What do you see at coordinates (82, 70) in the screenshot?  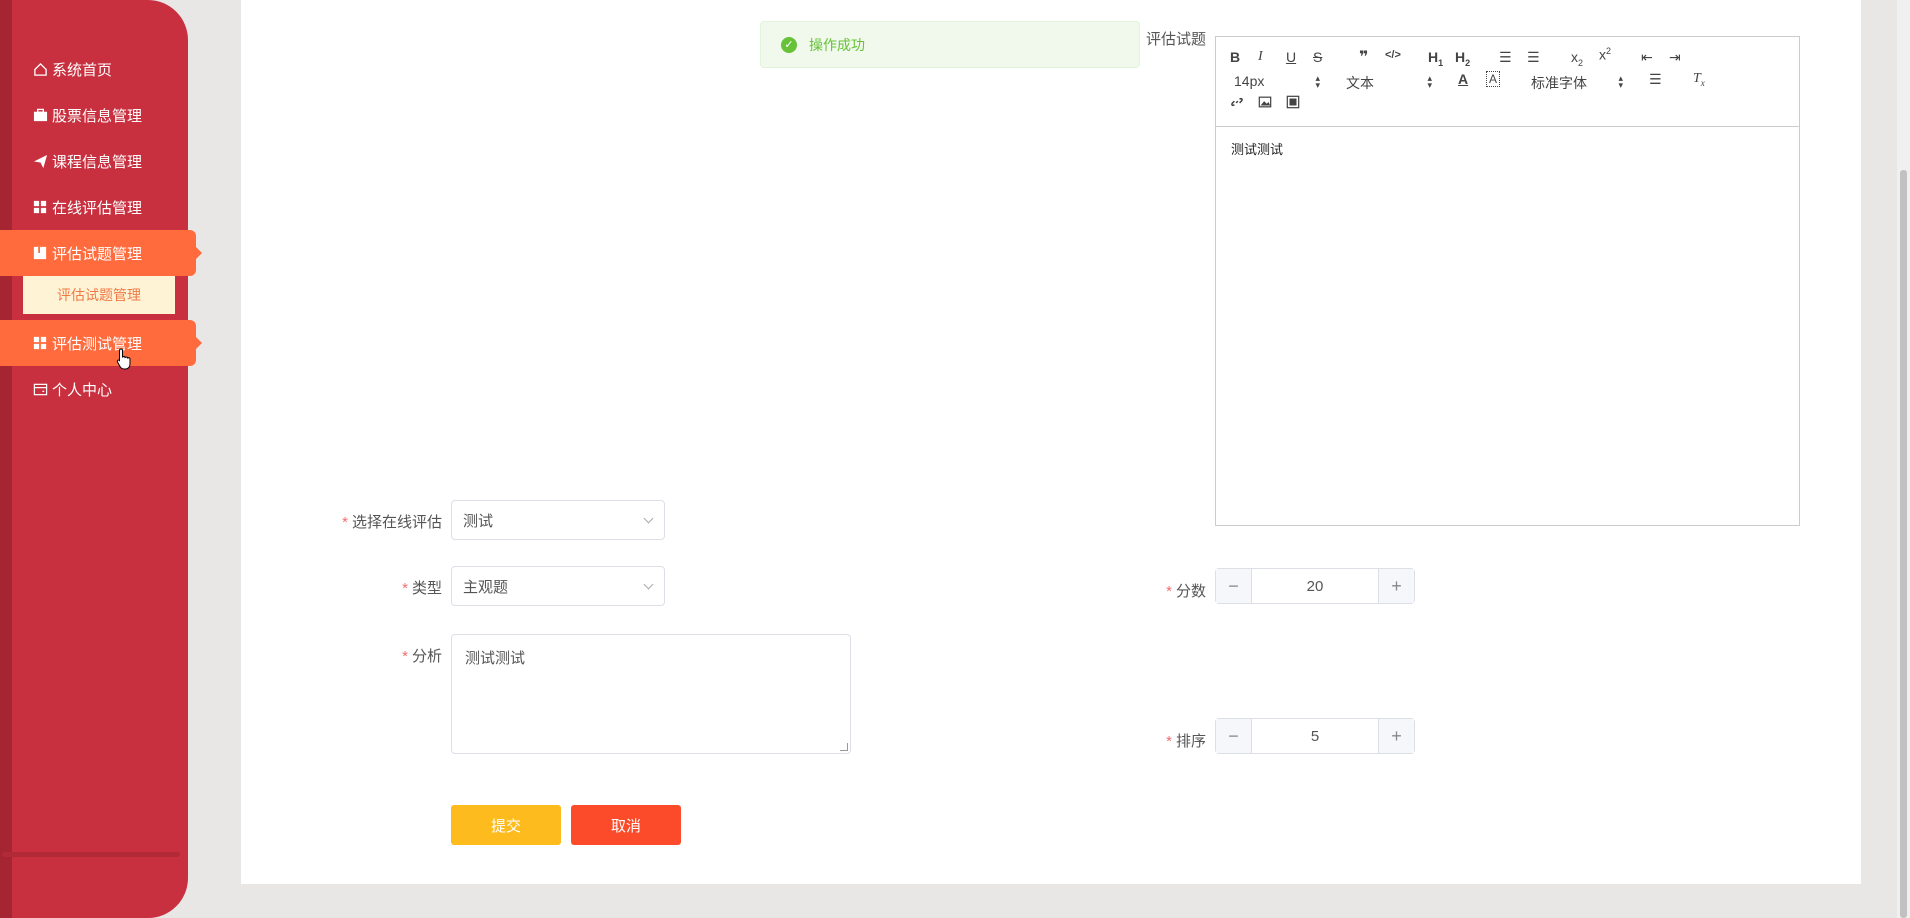 I see `sidebar-item-label: 系统首页` at bounding box center [82, 70].